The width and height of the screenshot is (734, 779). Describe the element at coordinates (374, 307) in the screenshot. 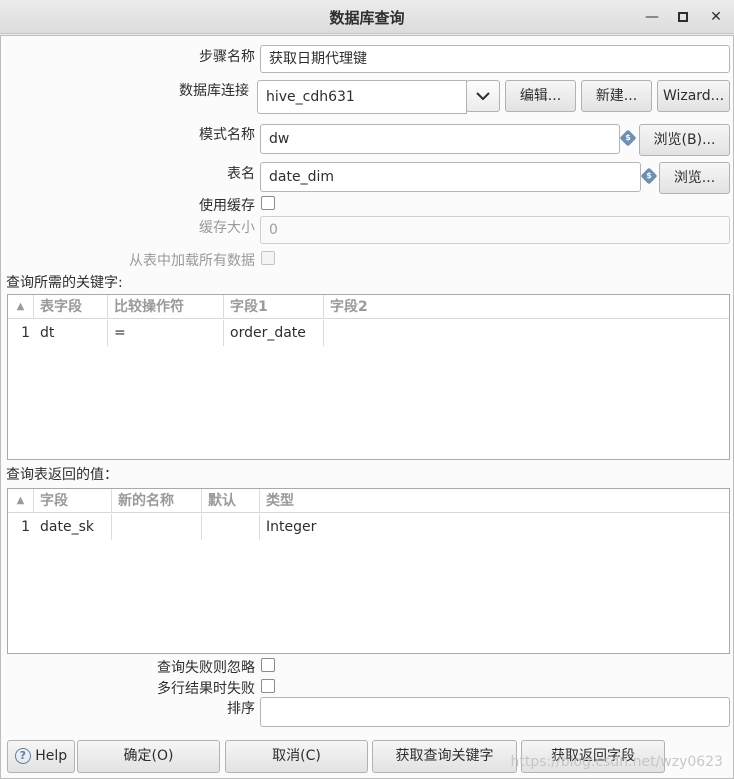

I see `column-header: 字段2` at that location.